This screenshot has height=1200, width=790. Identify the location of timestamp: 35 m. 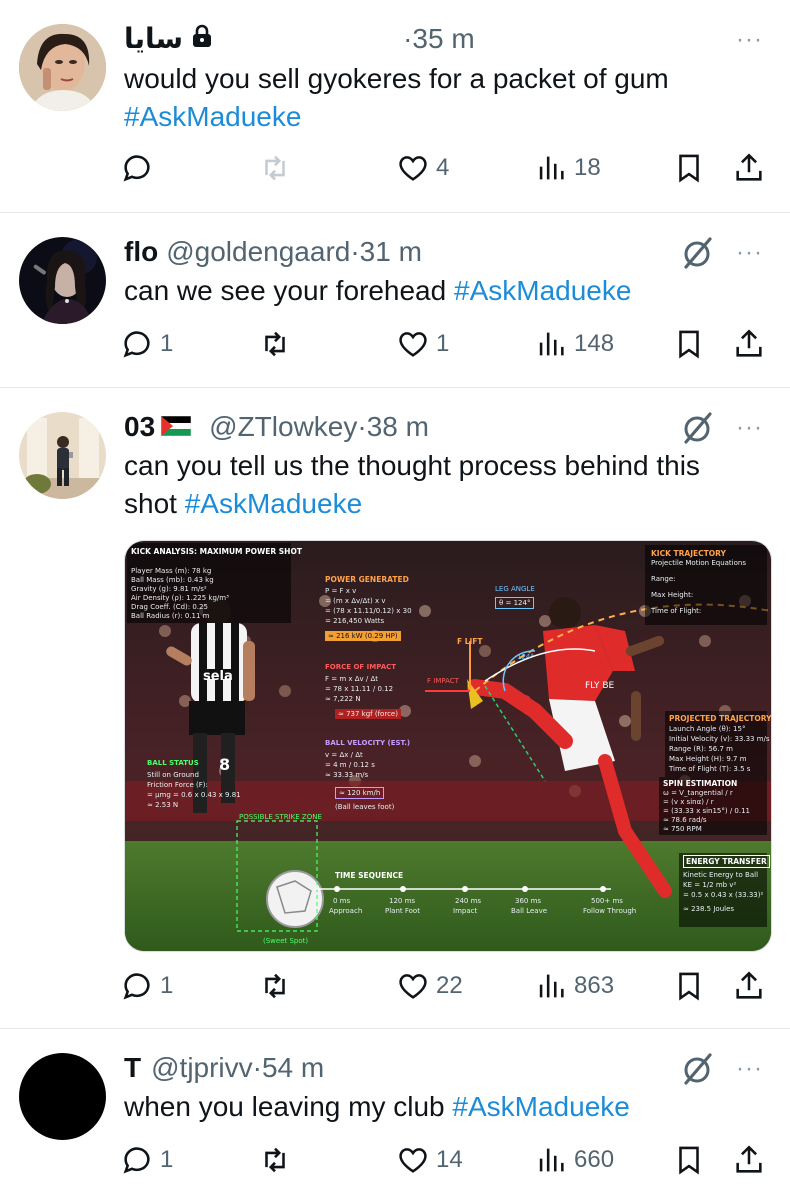
(443, 39).